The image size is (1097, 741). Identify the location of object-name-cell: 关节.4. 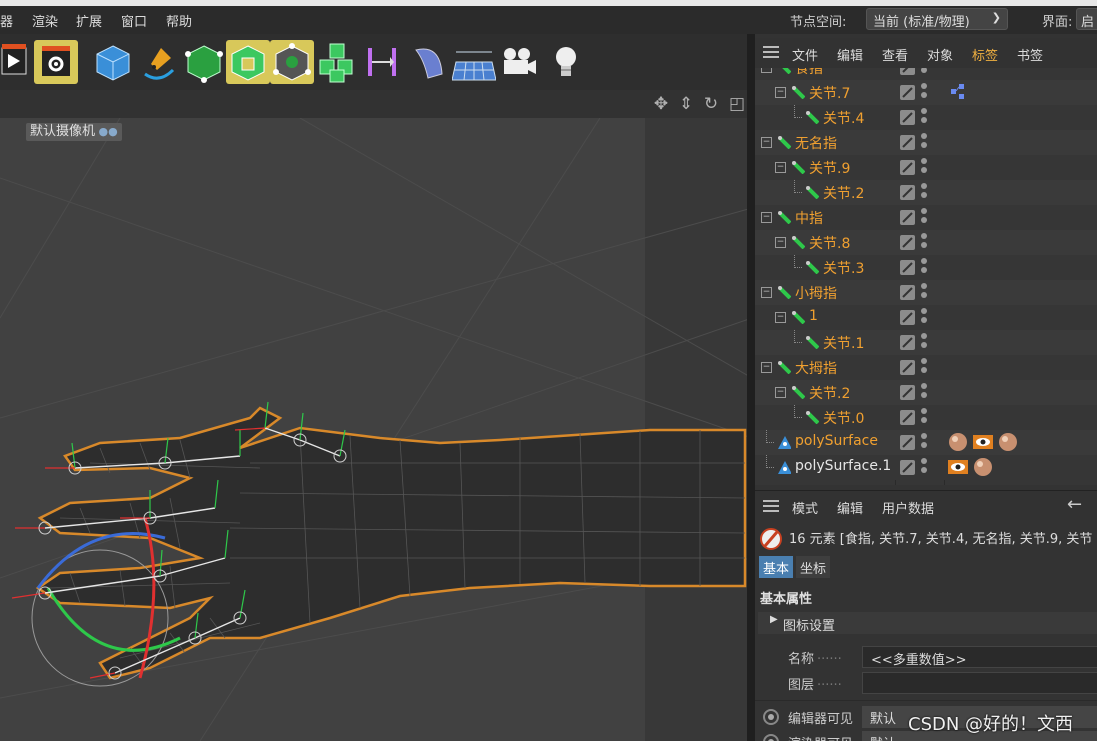
(825, 117).